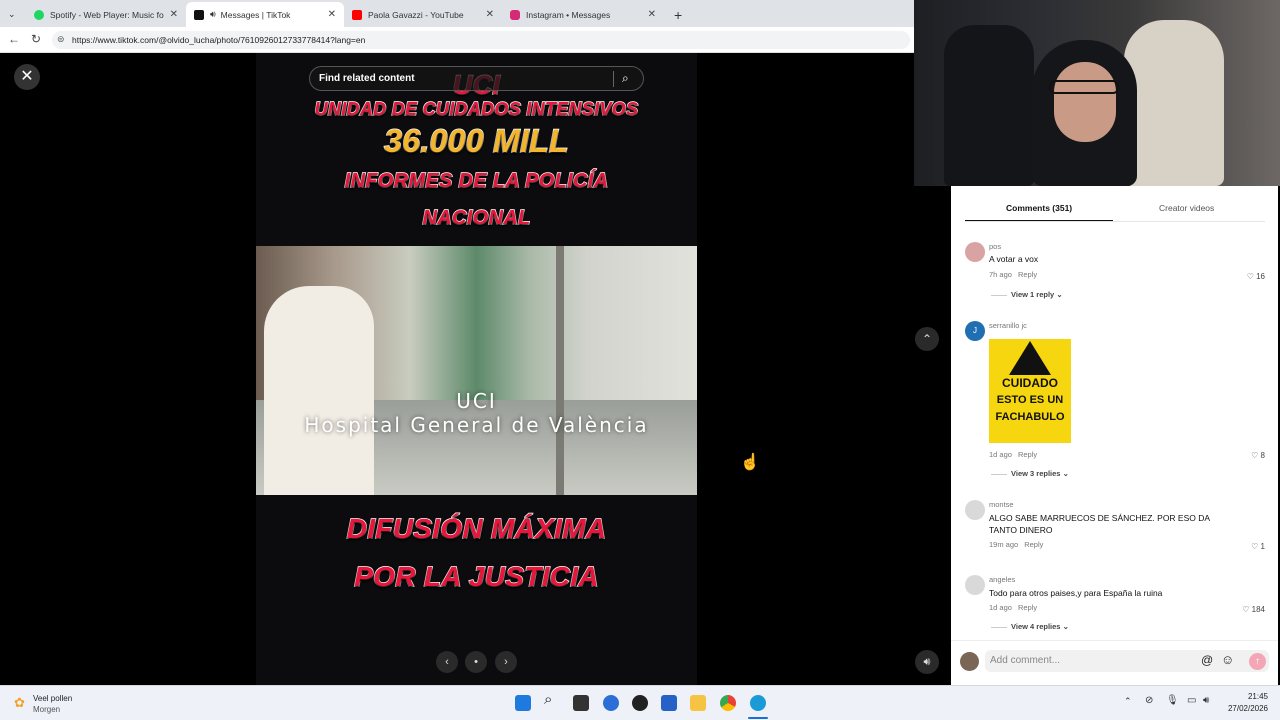 The width and height of the screenshot is (1280, 720). What do you see at coordinates (1186, 208) in the screenshot?
I see `tab-creator-videos: Creator videos` at bounding box center [1186, 208].